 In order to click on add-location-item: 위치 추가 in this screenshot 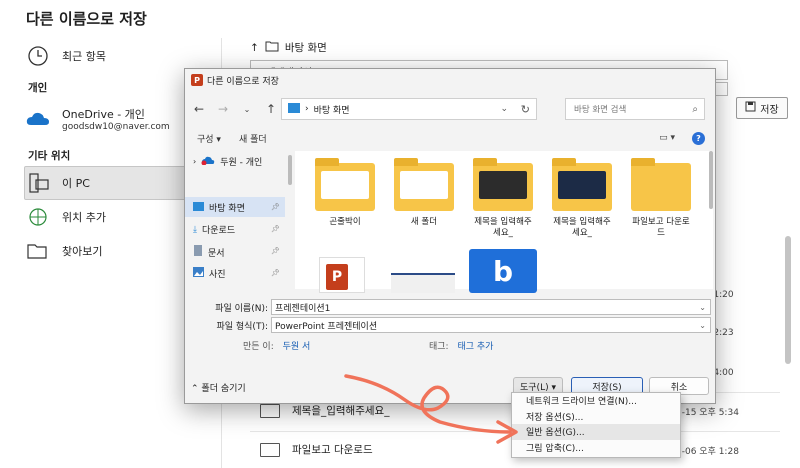, I will do `click(66, 217)`.